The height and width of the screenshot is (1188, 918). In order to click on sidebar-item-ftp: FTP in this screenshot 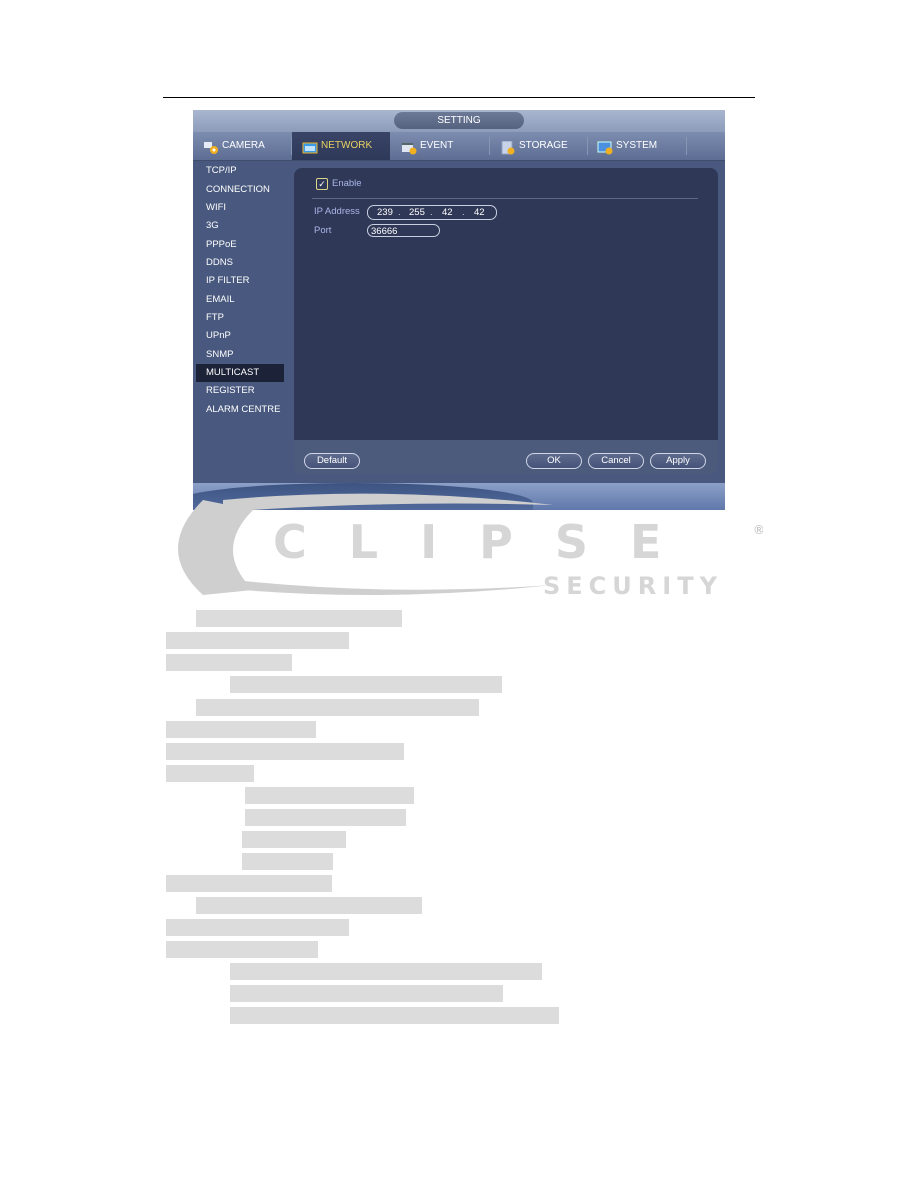, I will do `click(240, 318)`.